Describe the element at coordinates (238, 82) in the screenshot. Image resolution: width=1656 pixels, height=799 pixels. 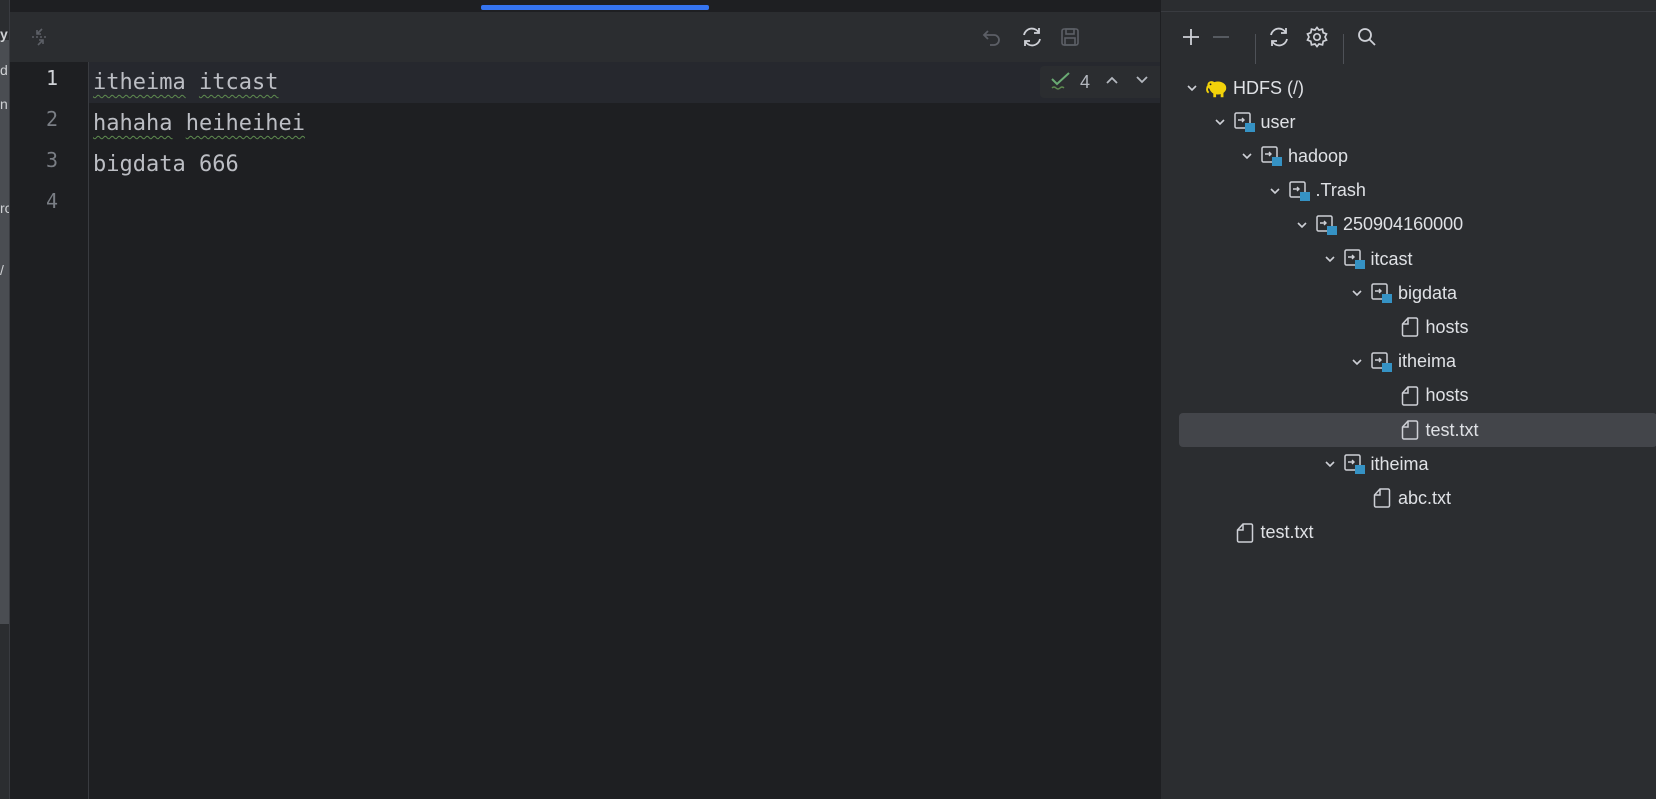
I see `code-token: itcast` at that location.